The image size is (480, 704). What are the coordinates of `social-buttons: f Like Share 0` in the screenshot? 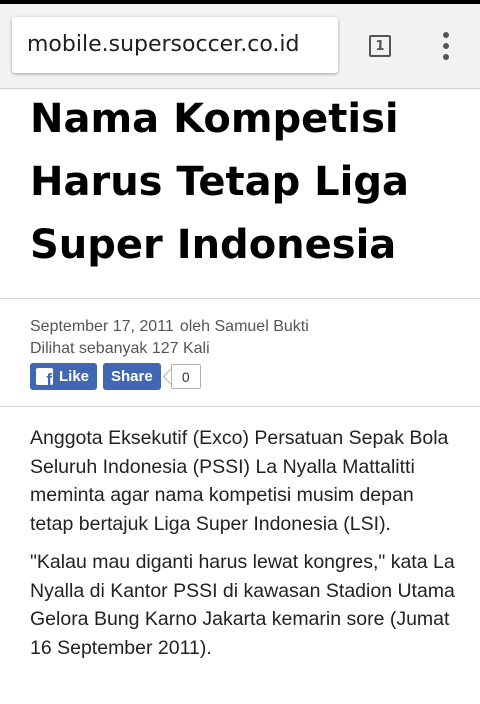 It's located at (115, 376).